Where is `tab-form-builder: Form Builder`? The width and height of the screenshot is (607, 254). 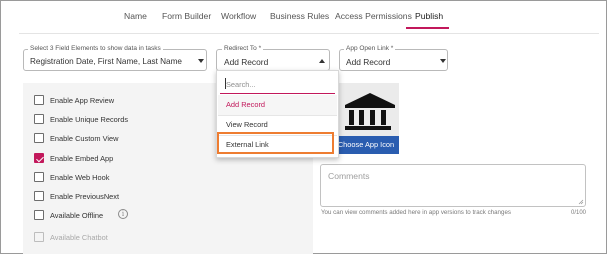 tab-form-builder: Form Builder is located at coordinates (186, 16).